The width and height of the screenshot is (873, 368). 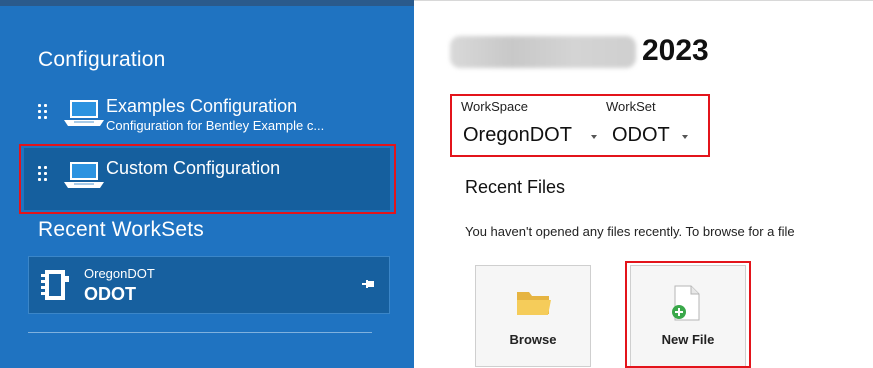 I want to click on laptop-icon, so click(x=84, y=113).